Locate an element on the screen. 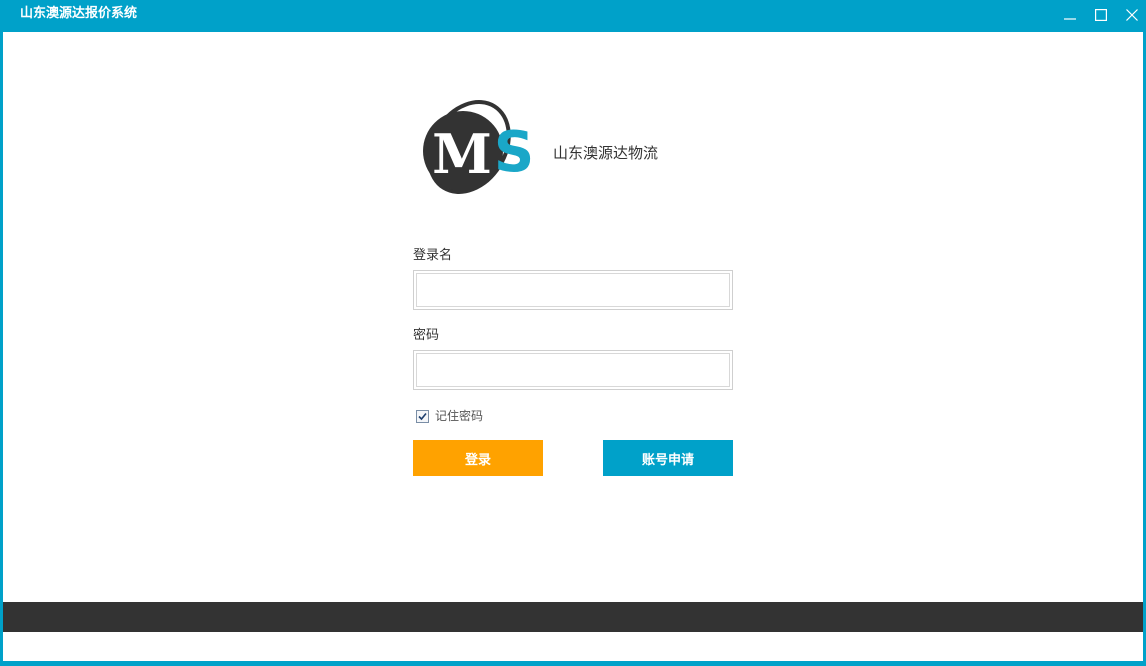 The height and width of the screenshot is (666, 1146). password-input is located at coordinates (573, 370).